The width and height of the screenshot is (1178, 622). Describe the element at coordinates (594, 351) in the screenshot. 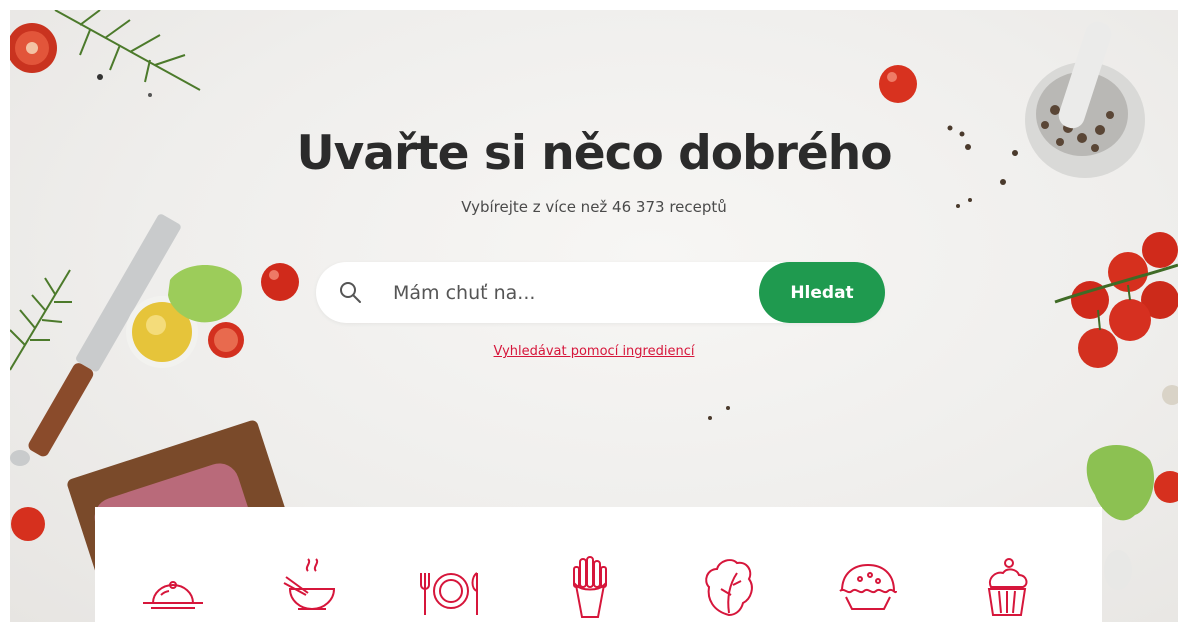

I see `ingredient-search-link: Vyhledávat pomocí ingrediencí` at that location.